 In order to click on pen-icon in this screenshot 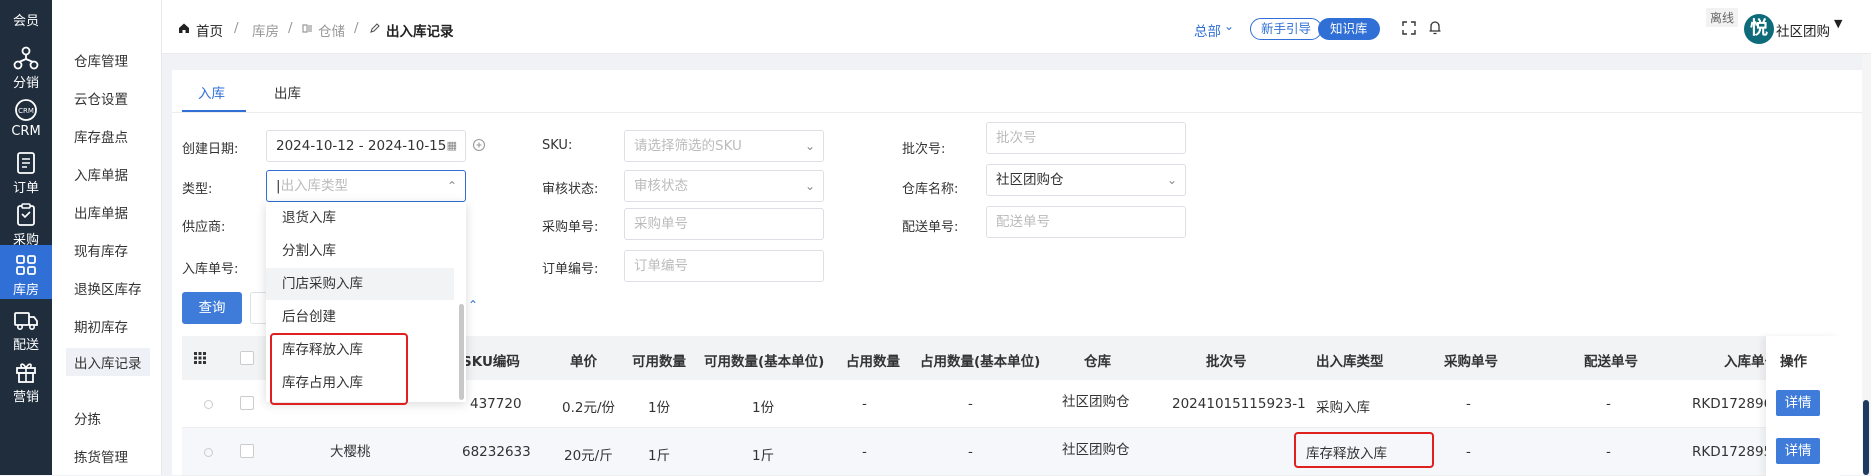, I will do `click(375, 28)`.